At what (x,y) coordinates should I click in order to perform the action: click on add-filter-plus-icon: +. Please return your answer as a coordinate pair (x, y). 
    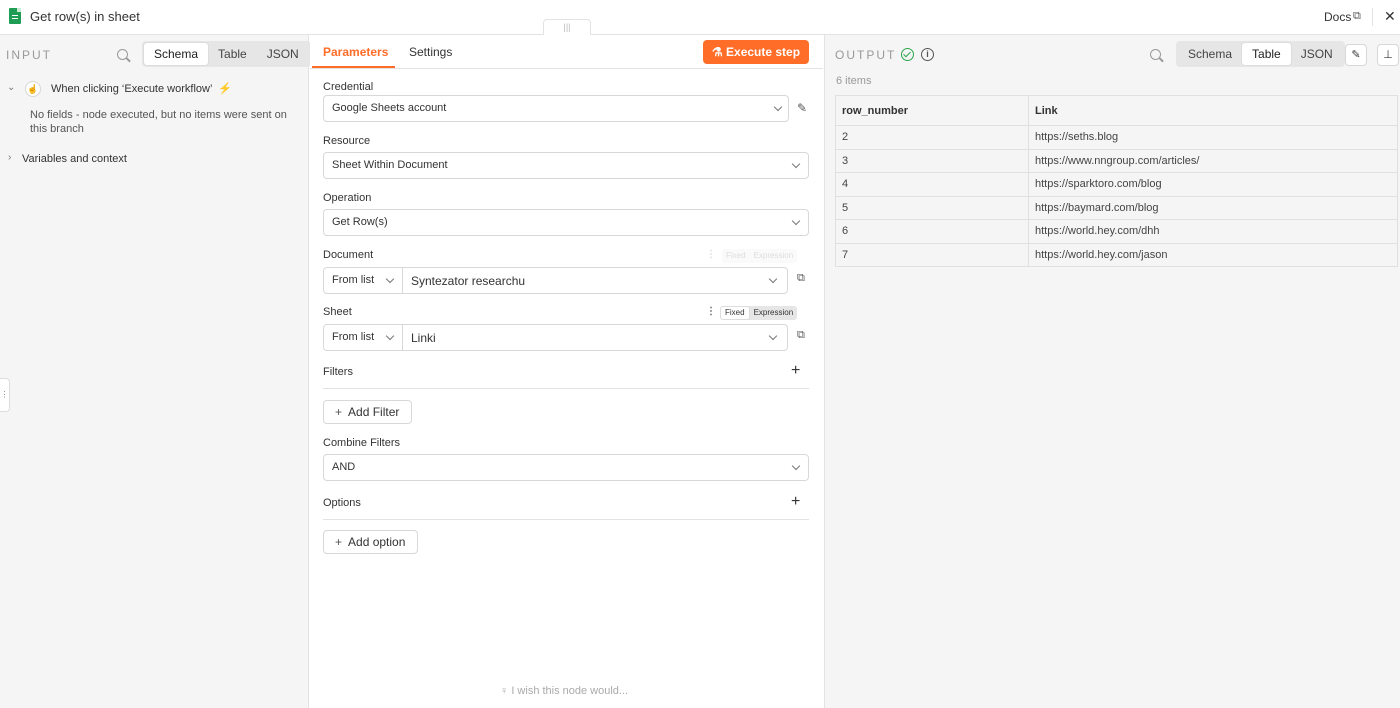
    Looking at the image, I should click on (795, 371).